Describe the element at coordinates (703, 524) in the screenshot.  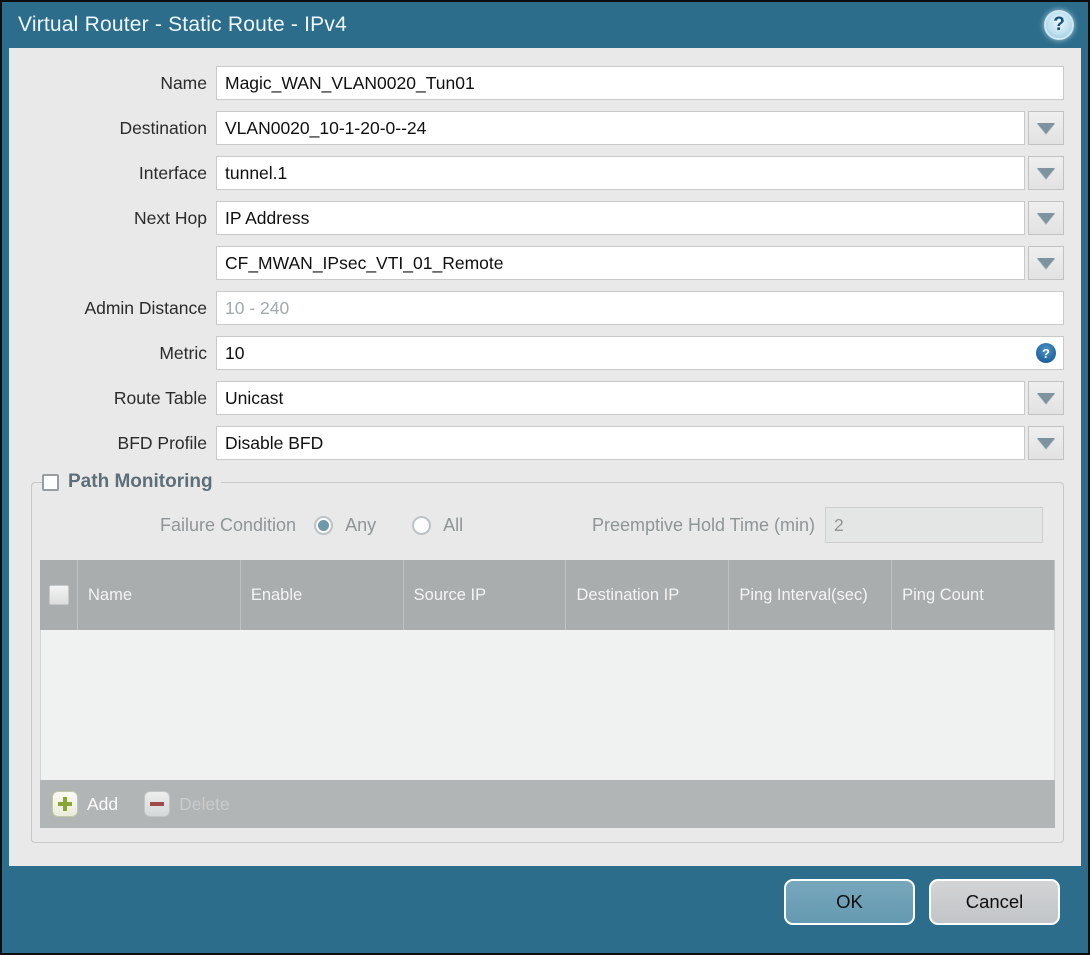
I see `preemptive-hold-time-label: Preemptive Hold Time (min)` at that location.